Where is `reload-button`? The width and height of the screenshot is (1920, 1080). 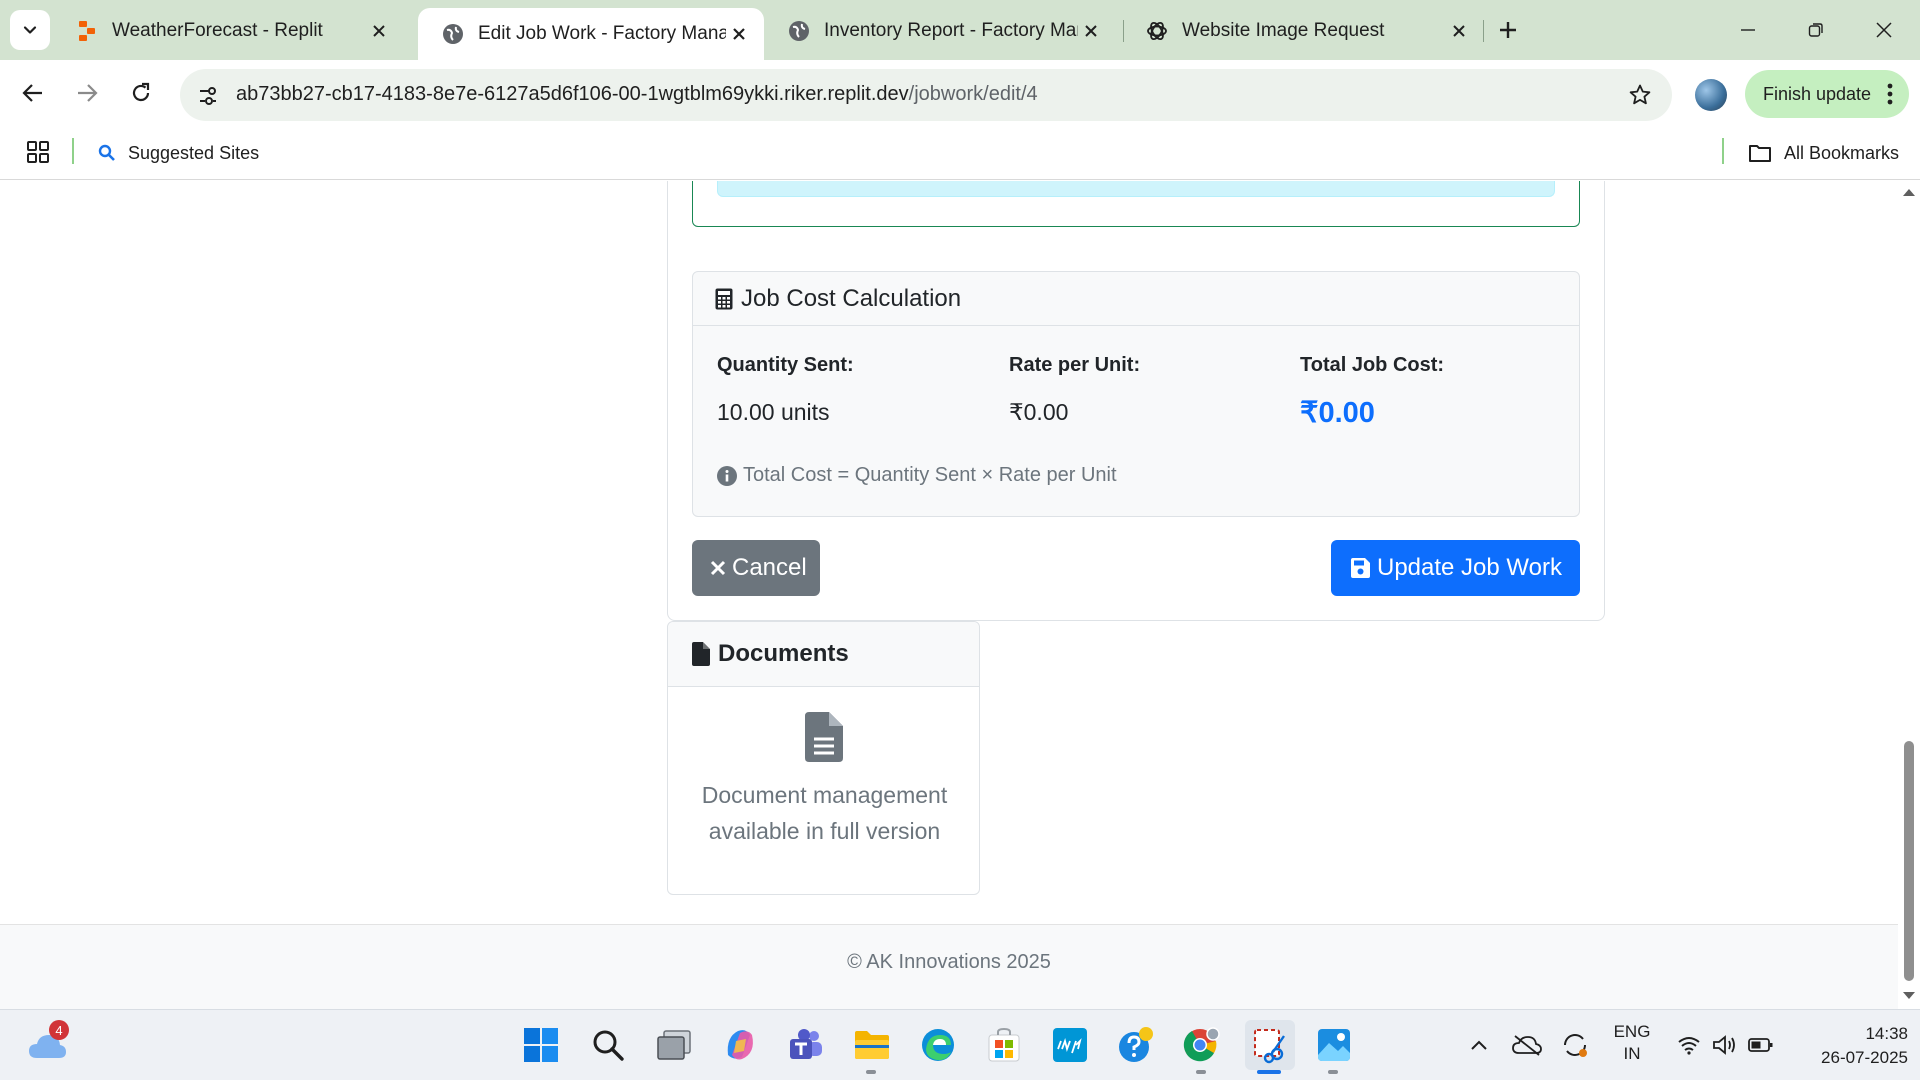
reload-button is located at coordinates (141, 93).